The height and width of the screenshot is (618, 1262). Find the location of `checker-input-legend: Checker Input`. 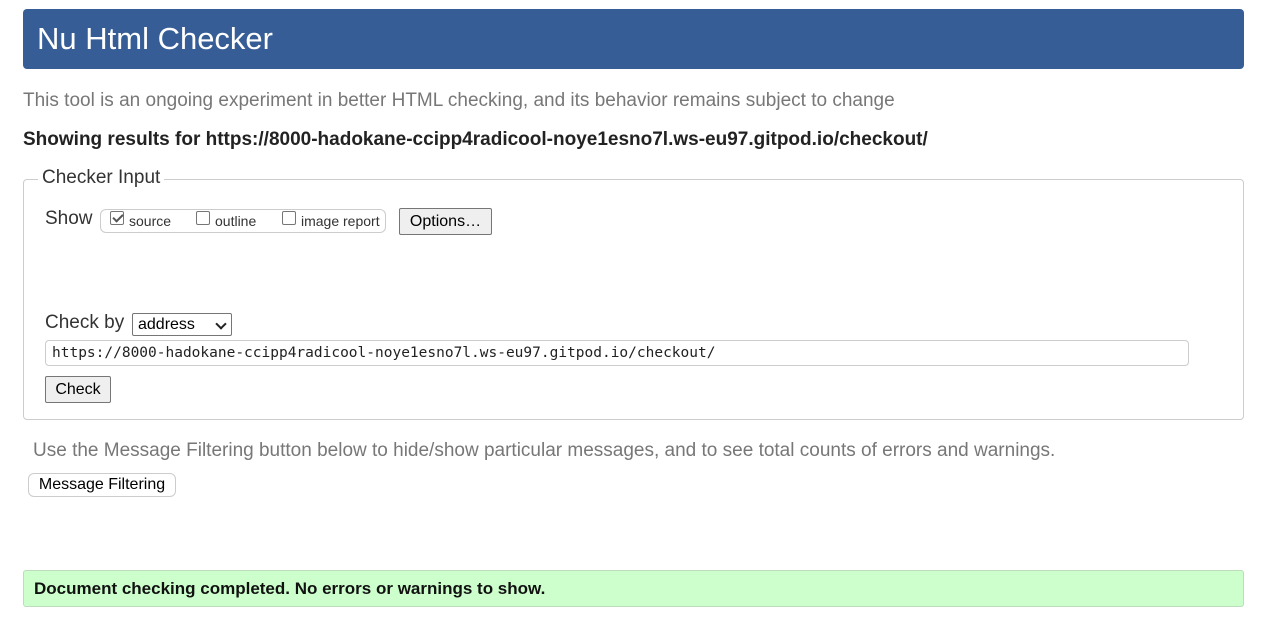

checker-input-legend: Checker Input is located at coordinates (101, 178).